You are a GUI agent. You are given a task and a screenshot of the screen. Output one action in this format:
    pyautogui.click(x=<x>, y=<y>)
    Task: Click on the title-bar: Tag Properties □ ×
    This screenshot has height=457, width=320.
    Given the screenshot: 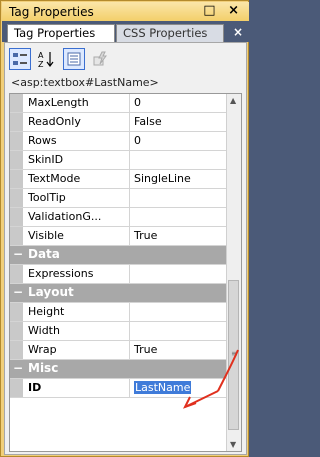 What is the action you would take?
    pyautogui.click(x=125, y=11)
    